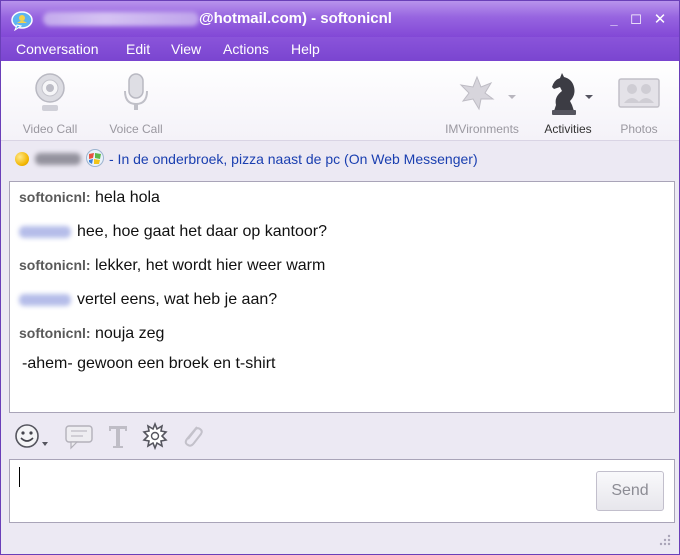  I want to click on activities-button: Activities, so click(568, 102).